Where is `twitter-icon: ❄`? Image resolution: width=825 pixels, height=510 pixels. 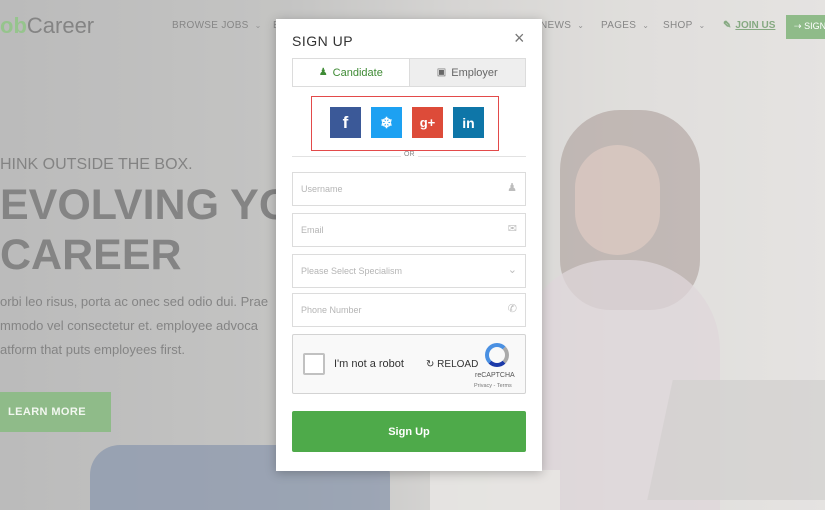 twitter-icon: ❄ is located at coordinates (386, 123).